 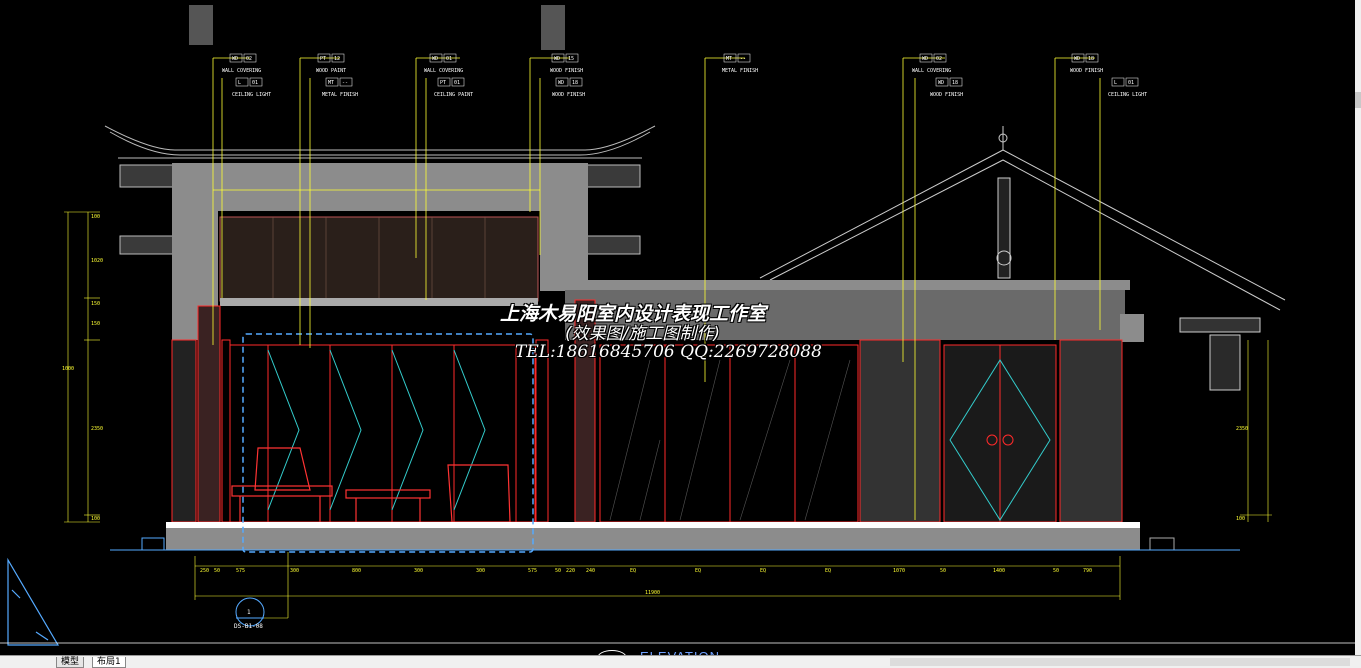 What do you see at coordinates (97, 261) in the screenshot?
I see `dim-label: 1020` at bounding box center [97, 261].